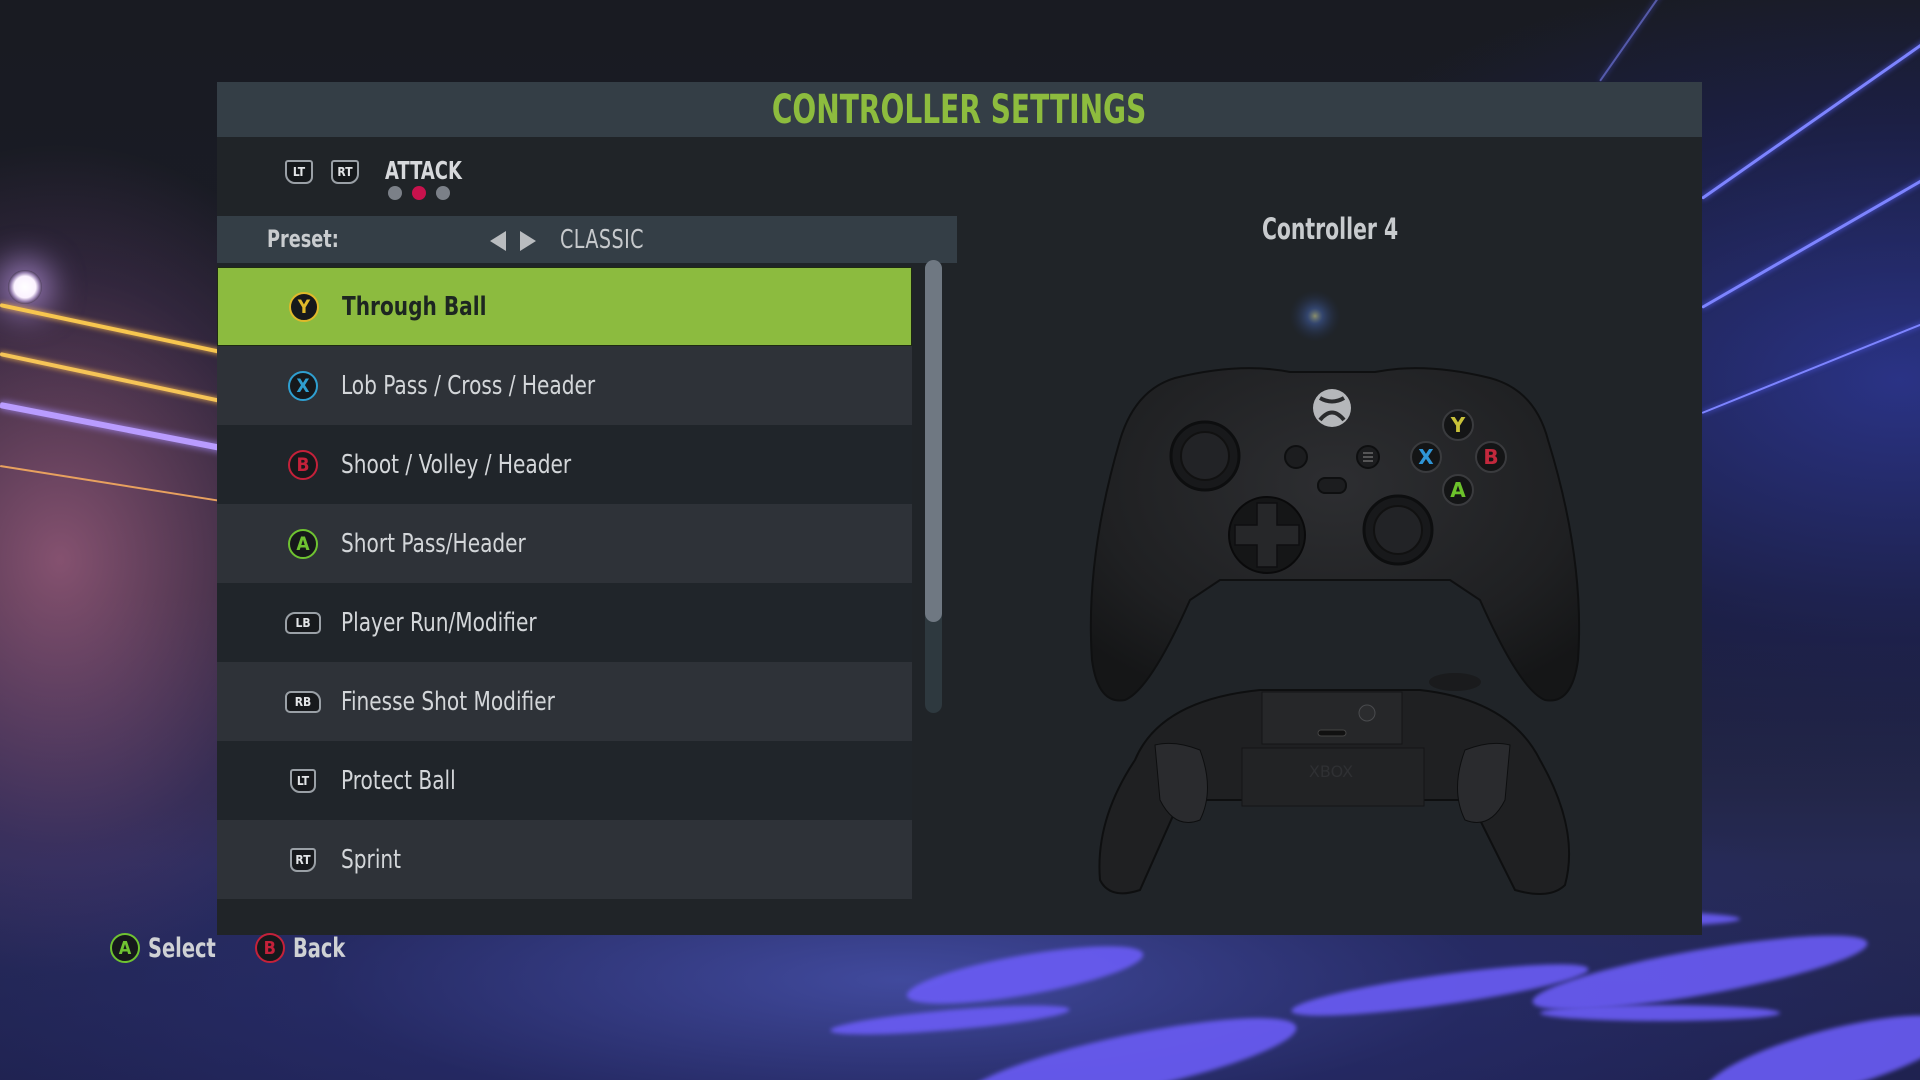 This screenshot has width=1920, height=1080. What do you see at coordinates (1490, 457) in the screenshot?
I see `controller-button-letter: B` at bounding box center [1490, 457].